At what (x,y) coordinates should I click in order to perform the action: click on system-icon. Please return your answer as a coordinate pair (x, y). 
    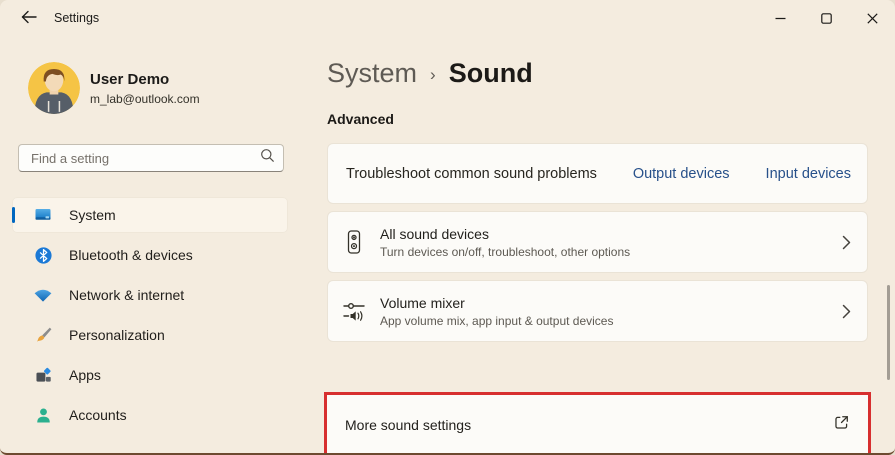
    Looking at the image, I should click on (43, 215).